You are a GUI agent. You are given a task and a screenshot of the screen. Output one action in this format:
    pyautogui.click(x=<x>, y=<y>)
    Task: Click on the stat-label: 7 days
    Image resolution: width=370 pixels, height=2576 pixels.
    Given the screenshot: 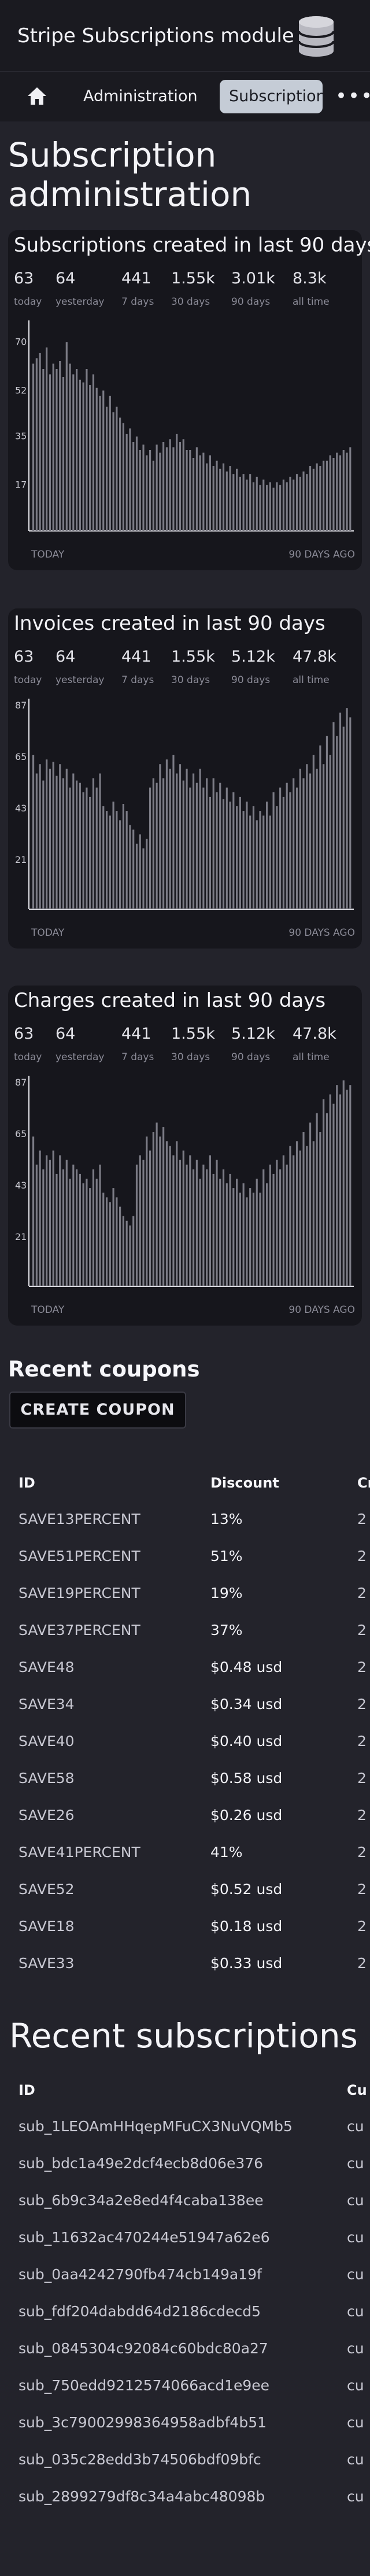 What is the action you would take?
    pyautogui.click(x=137, y=302)
    